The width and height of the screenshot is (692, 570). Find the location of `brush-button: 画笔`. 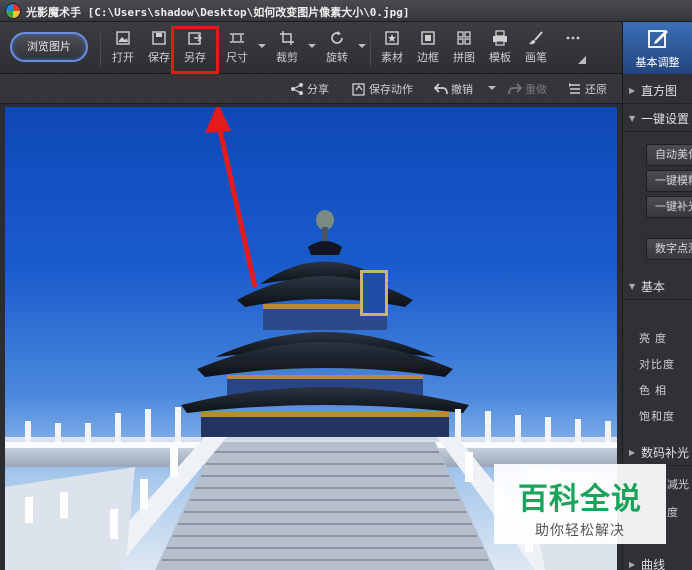

brush-button: 画笔 is located at coordinates (536, 48).